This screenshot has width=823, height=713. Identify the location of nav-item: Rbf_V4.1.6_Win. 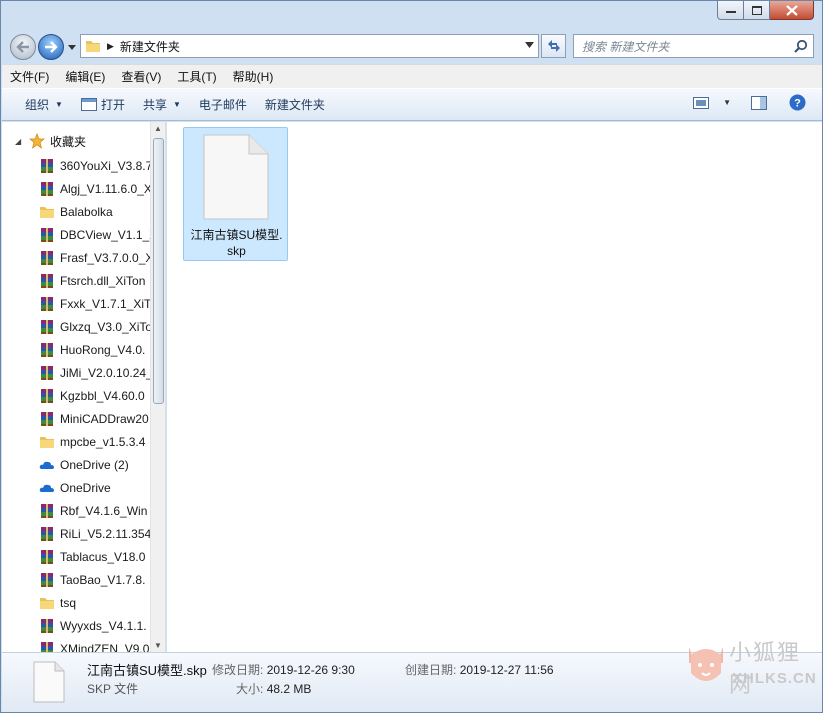
(76, 510).